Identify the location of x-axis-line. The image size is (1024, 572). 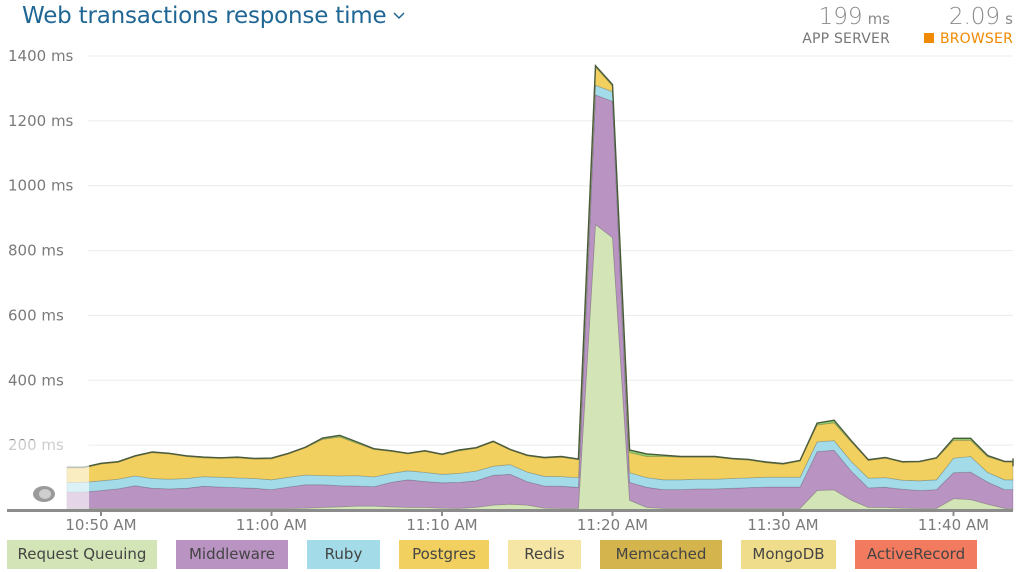
(510, 510).